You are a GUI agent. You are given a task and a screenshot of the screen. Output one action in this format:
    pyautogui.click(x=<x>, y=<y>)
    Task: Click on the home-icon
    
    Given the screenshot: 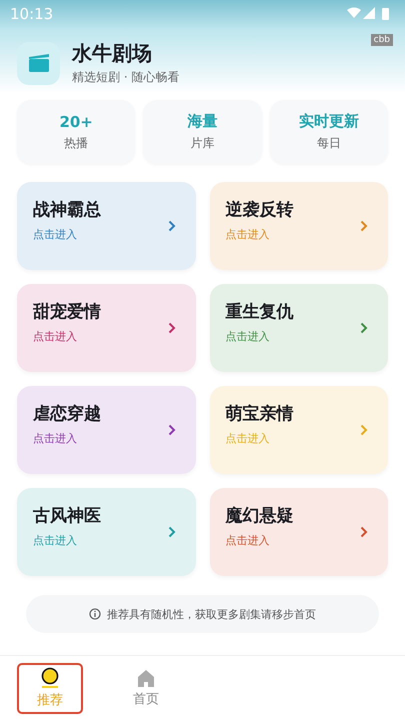 What is the action you would take?
    pyautogui.click(x=146, y=678)
    